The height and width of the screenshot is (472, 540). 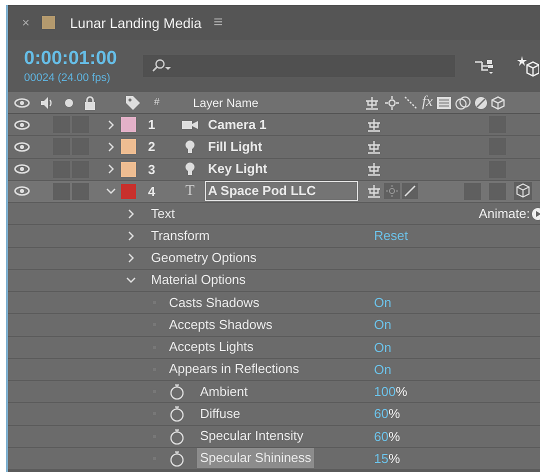 What do you see at coordinates (190, 125) in the screenshot?
I see `camera-icon` at bounding box center [190, 125].